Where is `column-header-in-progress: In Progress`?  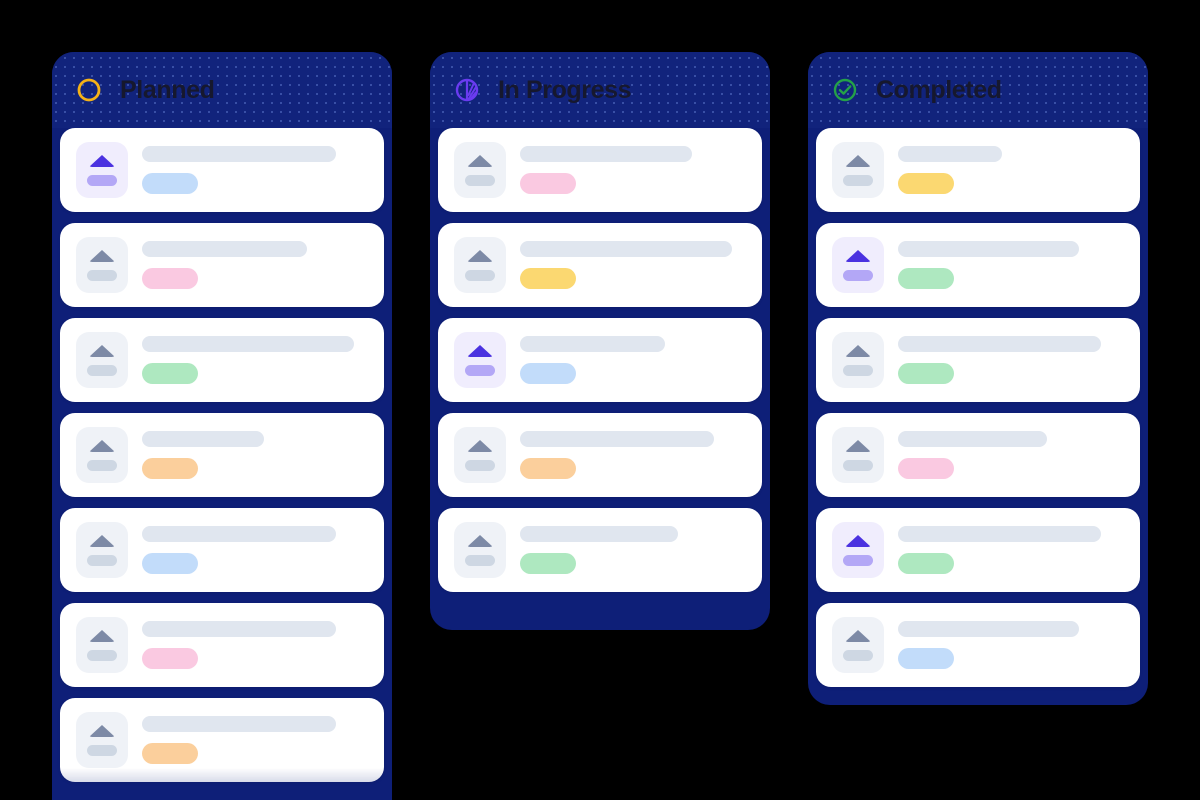
column-header-in-progress: In Progress is located at coordinates (600, 90).